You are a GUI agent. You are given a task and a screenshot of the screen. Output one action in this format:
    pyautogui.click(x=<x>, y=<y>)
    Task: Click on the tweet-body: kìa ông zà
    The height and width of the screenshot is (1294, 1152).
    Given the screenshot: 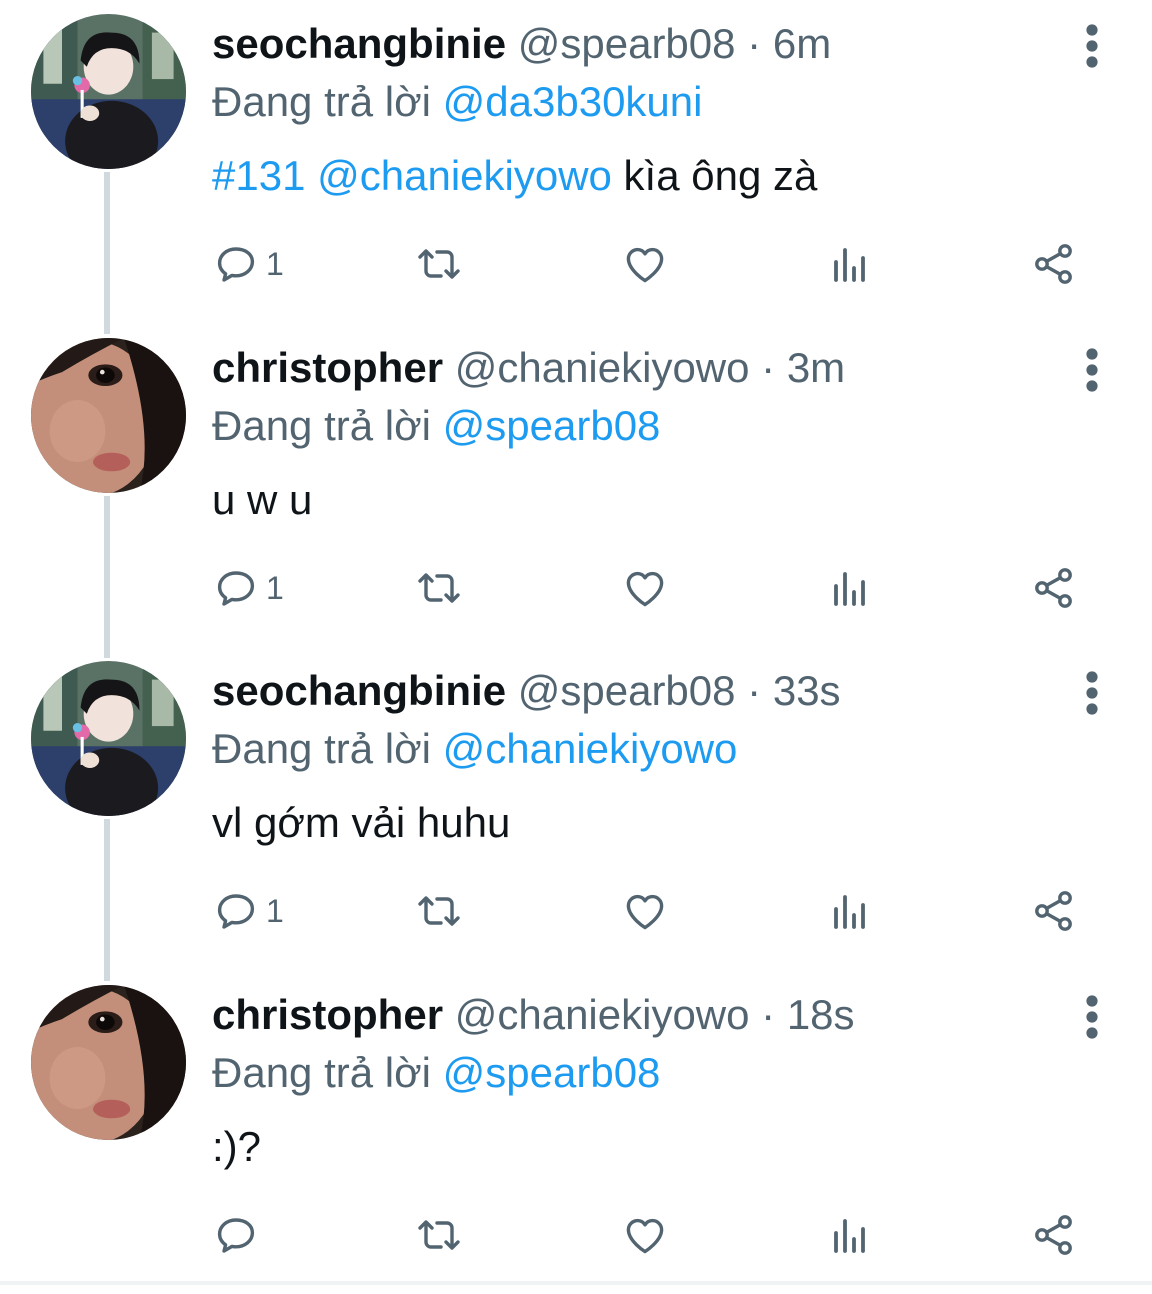 What is the action you would take?
    pyautogui.click(x=714, y=175)
    